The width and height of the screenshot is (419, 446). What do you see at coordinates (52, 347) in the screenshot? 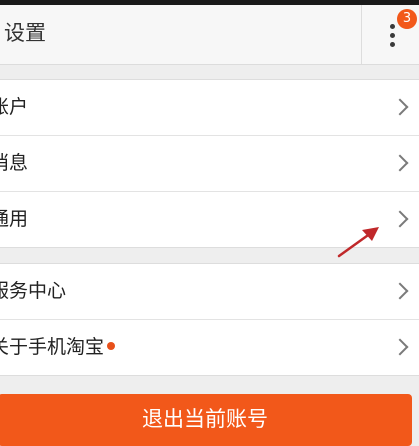
I see `settings-item-label-text: 关于手机淘宝` at bounding box center [52, 347].